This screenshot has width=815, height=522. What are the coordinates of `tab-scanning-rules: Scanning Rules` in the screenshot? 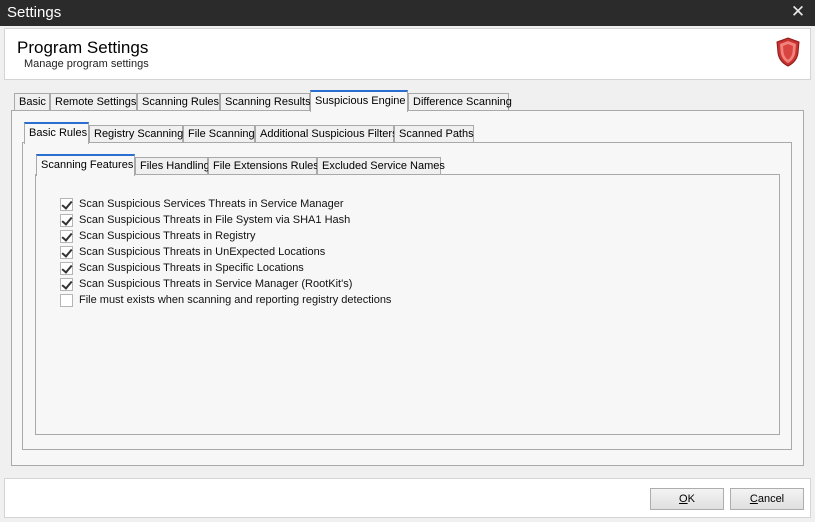 It's located at (178, 102).